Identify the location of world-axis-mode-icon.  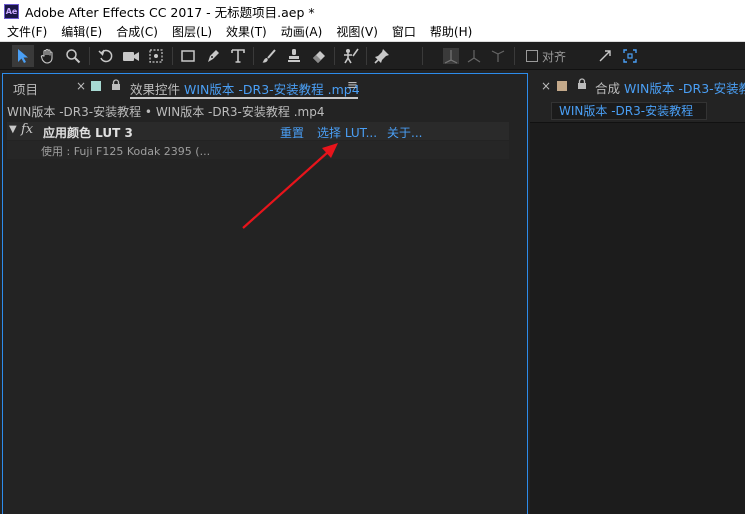
(474, 56).